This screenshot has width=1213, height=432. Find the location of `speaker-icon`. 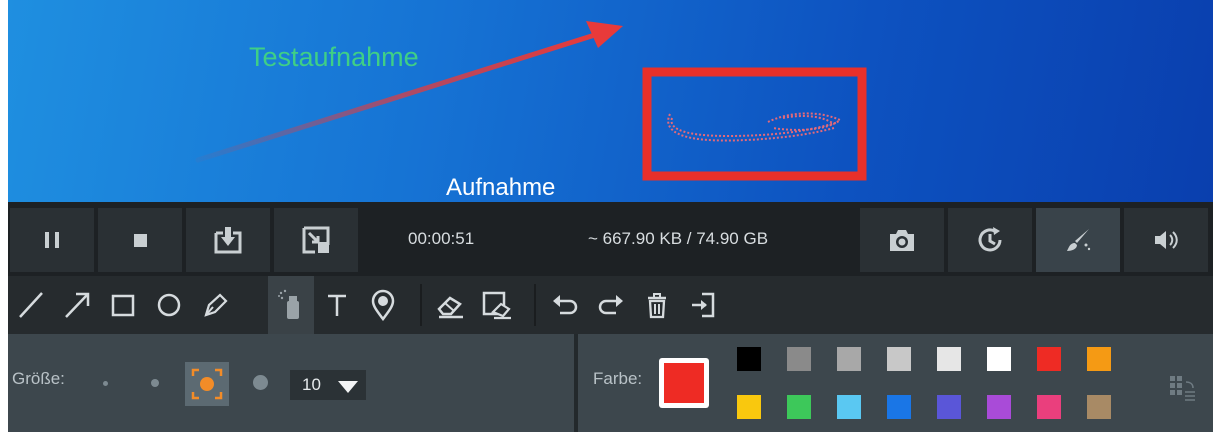

speaker-icon is located at coordinates (1166, 240).